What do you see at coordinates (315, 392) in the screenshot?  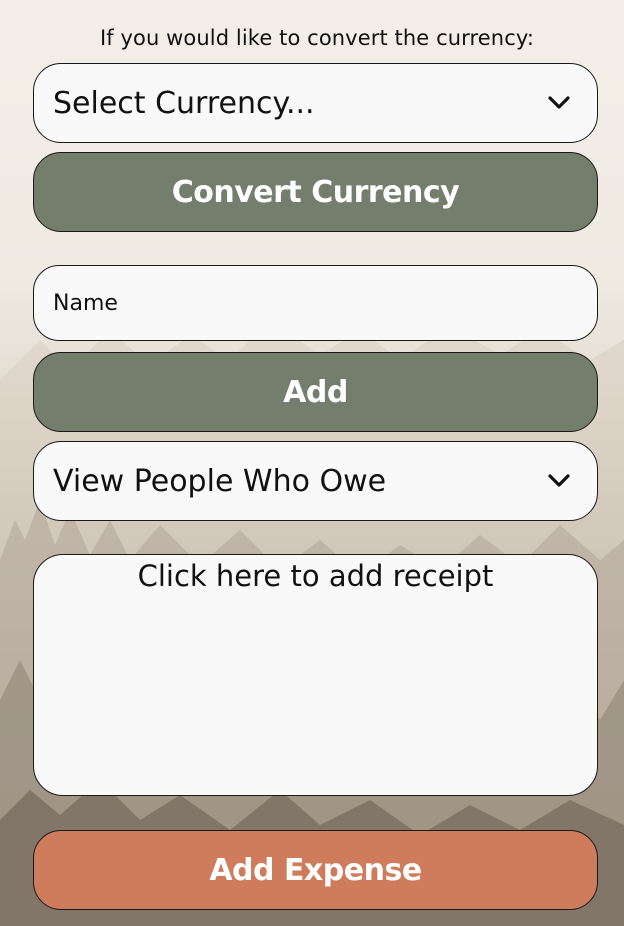 I see `add-person-button: Add` at bounding box center [315, 392].